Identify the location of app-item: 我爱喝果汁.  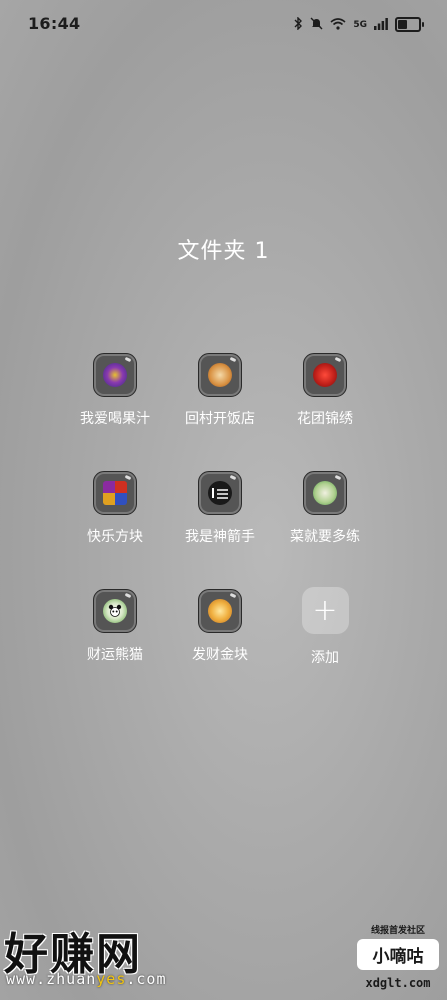
(115, 390).